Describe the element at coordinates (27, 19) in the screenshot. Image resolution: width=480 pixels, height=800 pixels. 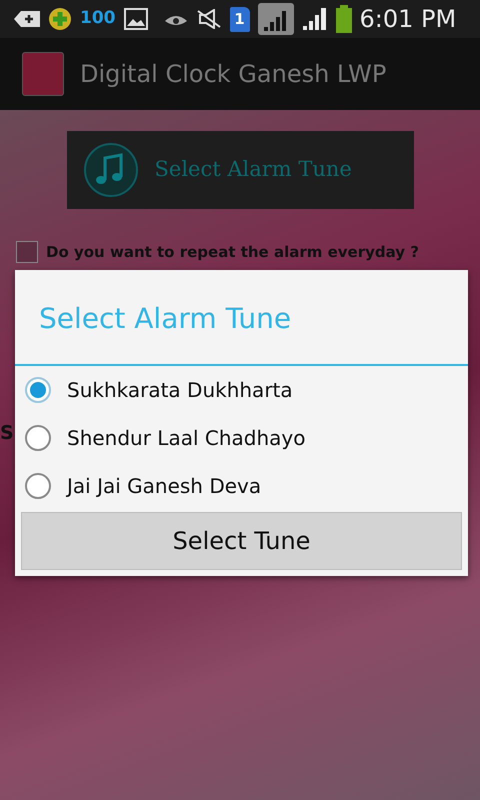
I see `add-tag-icon` at that location.